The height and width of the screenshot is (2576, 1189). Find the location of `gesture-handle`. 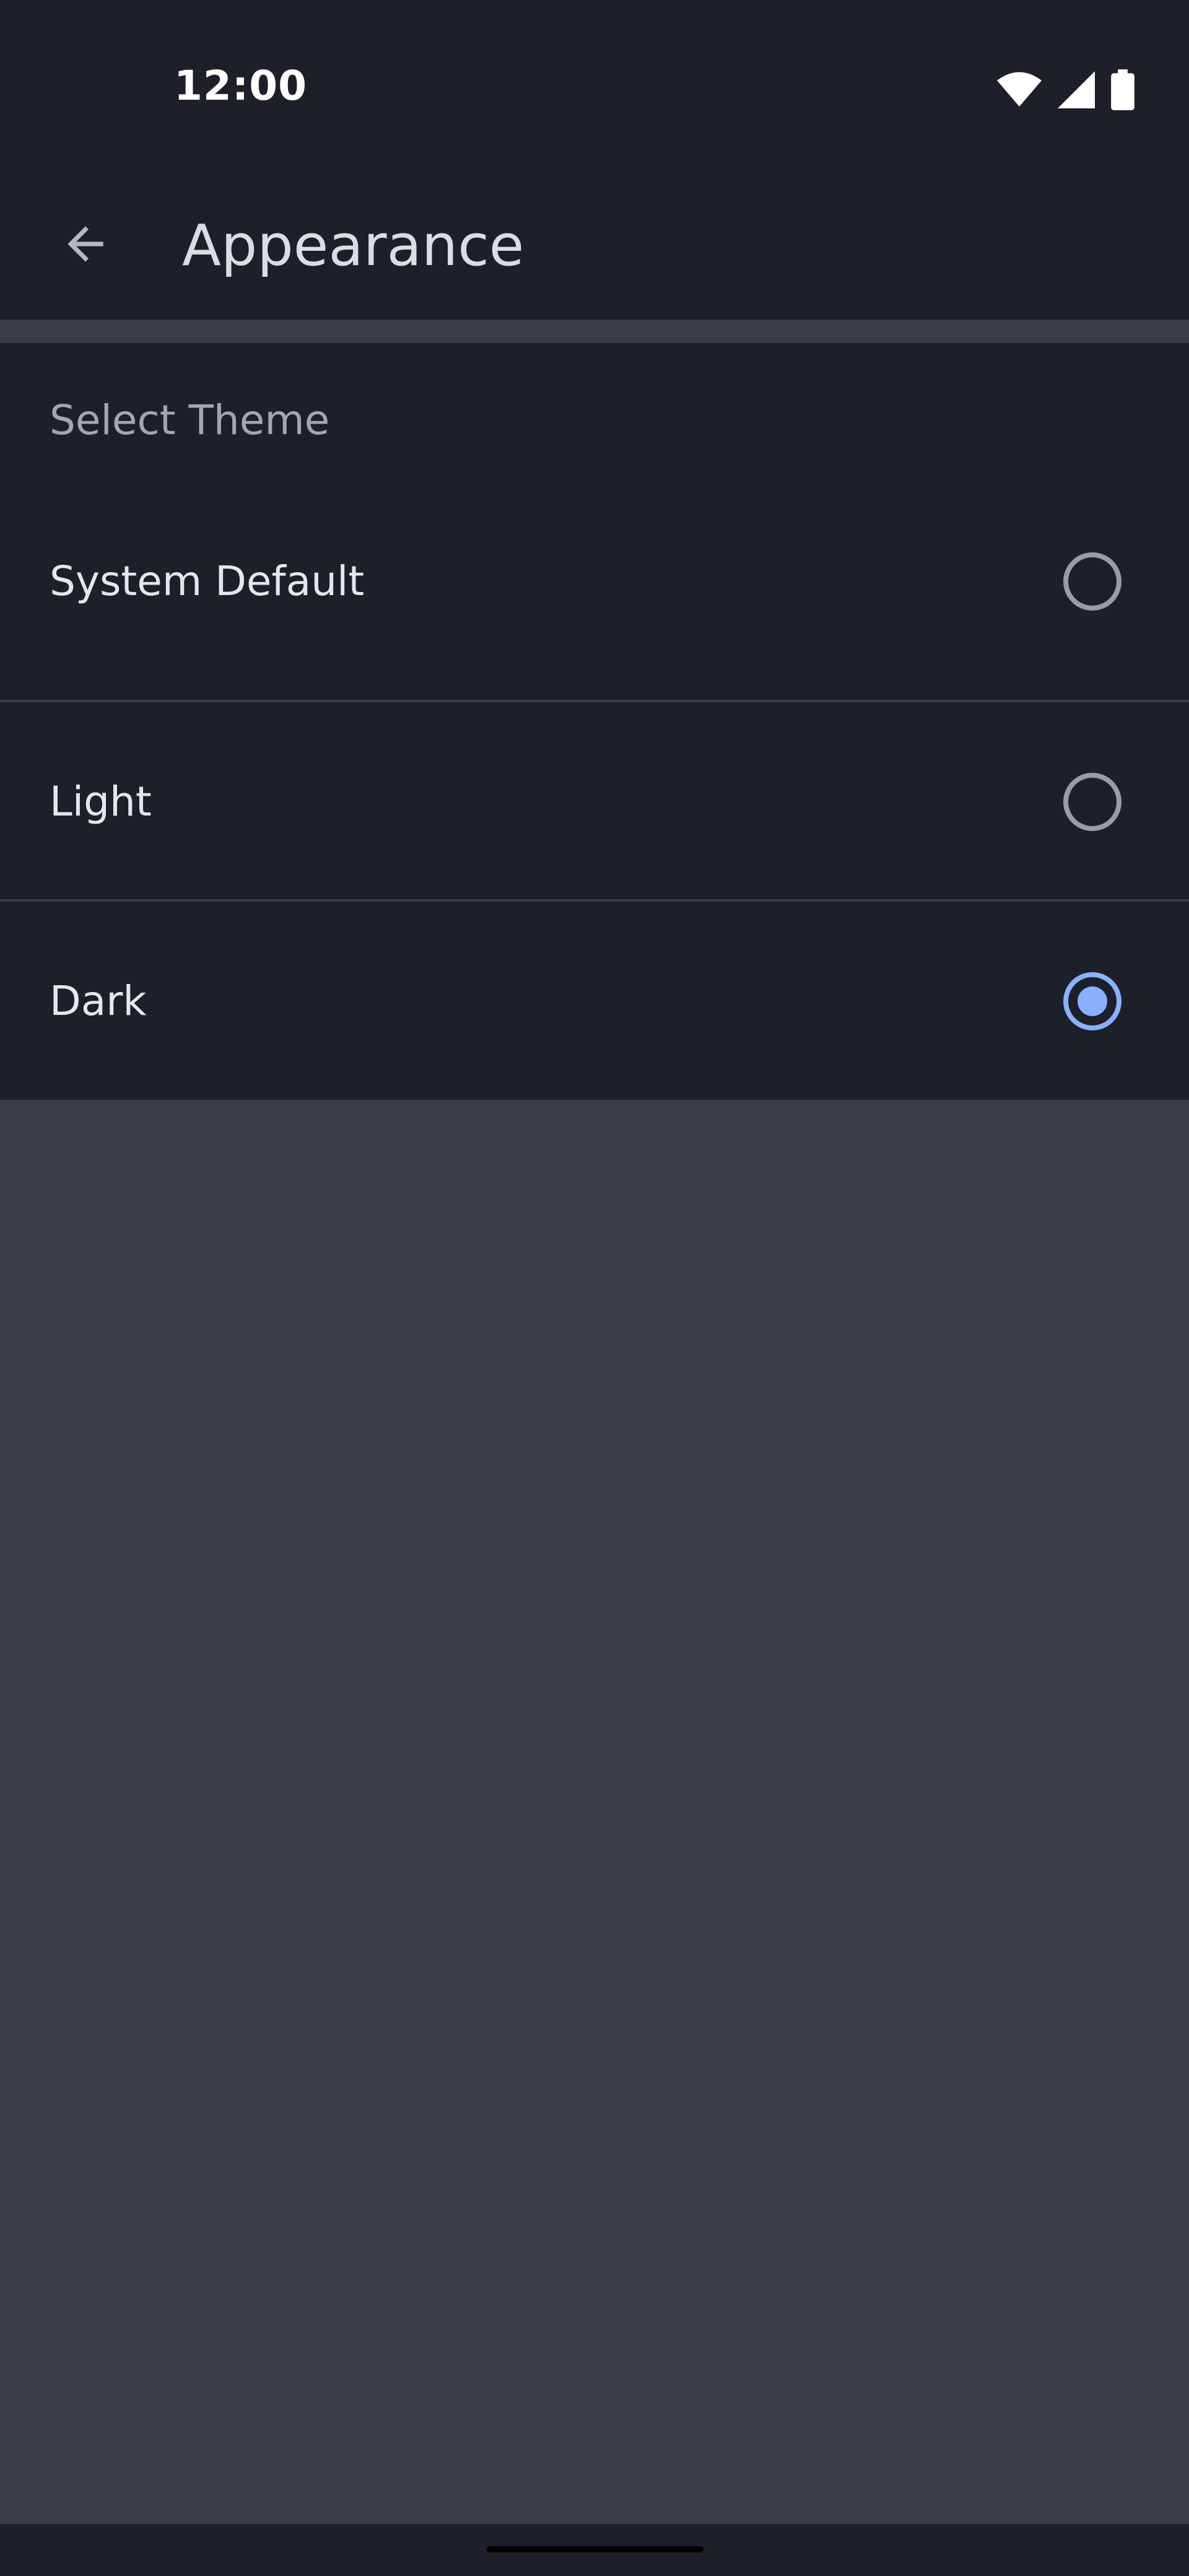

gesture-handle is located at coordinates (595, 2549).